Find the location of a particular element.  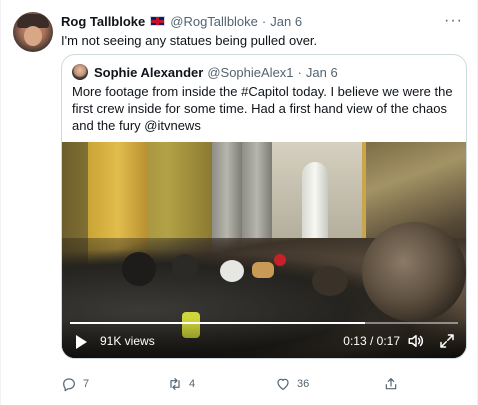

author-avatar is located at coordinates (33, 32).